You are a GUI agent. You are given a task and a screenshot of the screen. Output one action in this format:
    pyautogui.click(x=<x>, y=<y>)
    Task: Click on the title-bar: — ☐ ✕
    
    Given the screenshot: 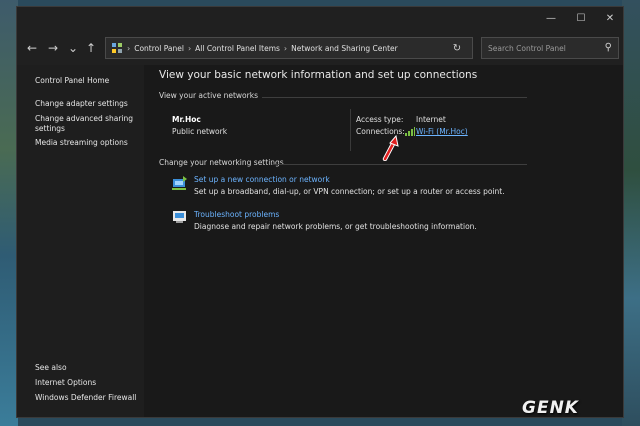 What is the action you would take?
    pyautogui.click(x=320, y=20)
    